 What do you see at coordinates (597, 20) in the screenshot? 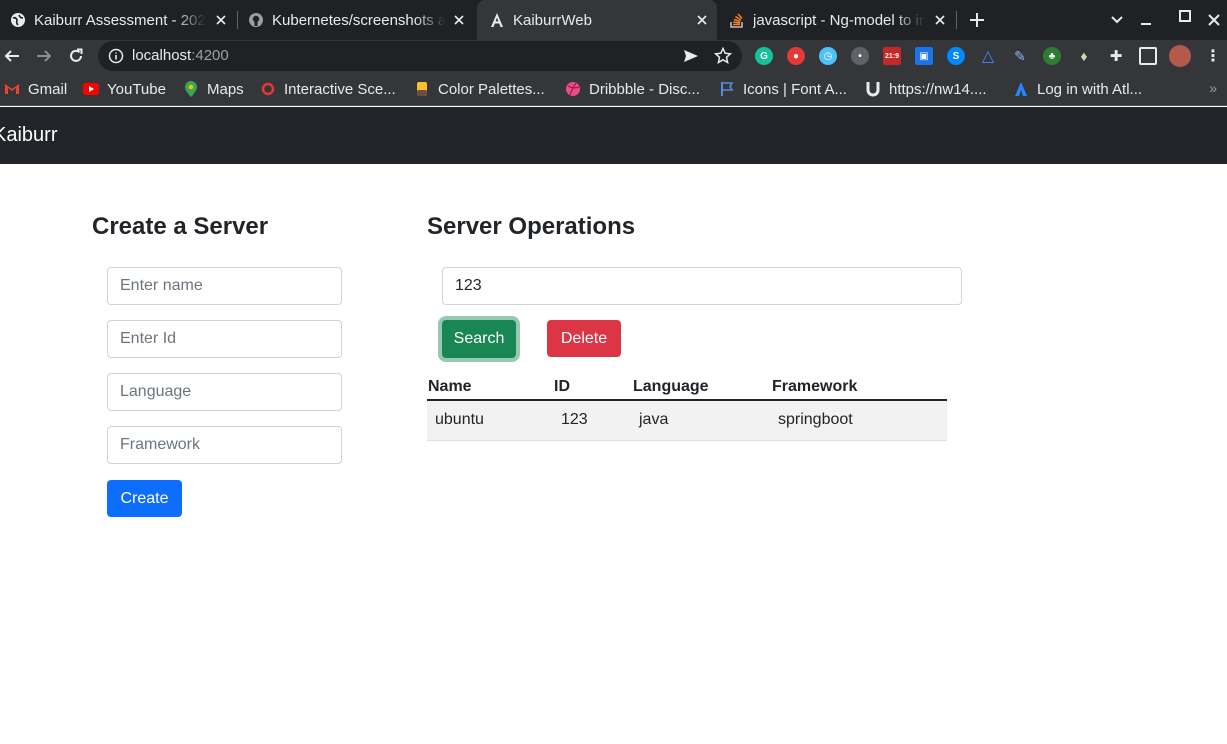
I see `browser-tab-active: KaiburrWeb` at bounding box center [597, 20].